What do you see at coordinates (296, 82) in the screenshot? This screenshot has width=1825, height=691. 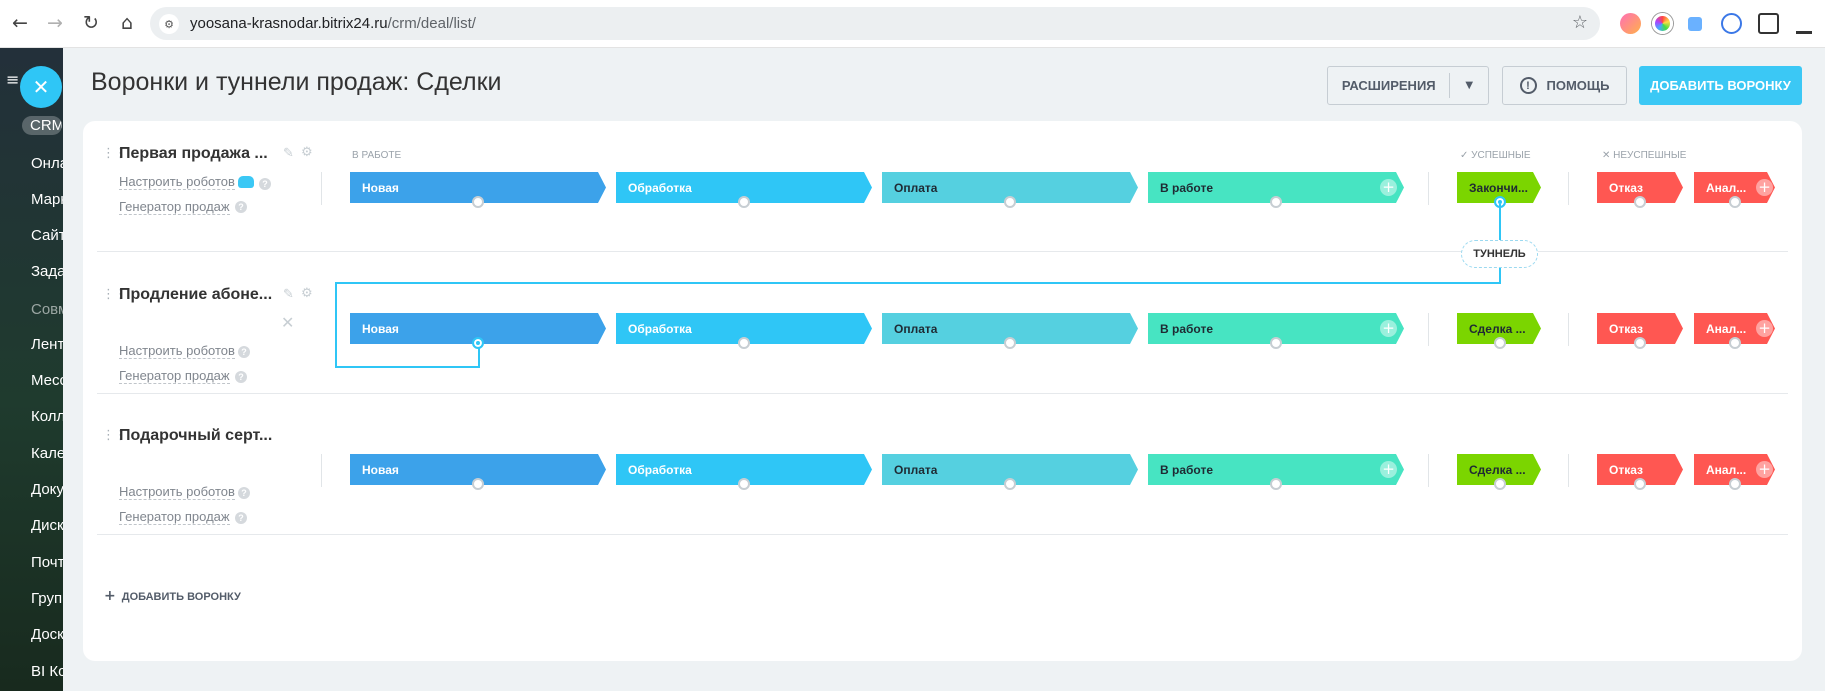 I see `page-title: Воронки и туннели продаж: Сделки` at bounding box center [296, 82].